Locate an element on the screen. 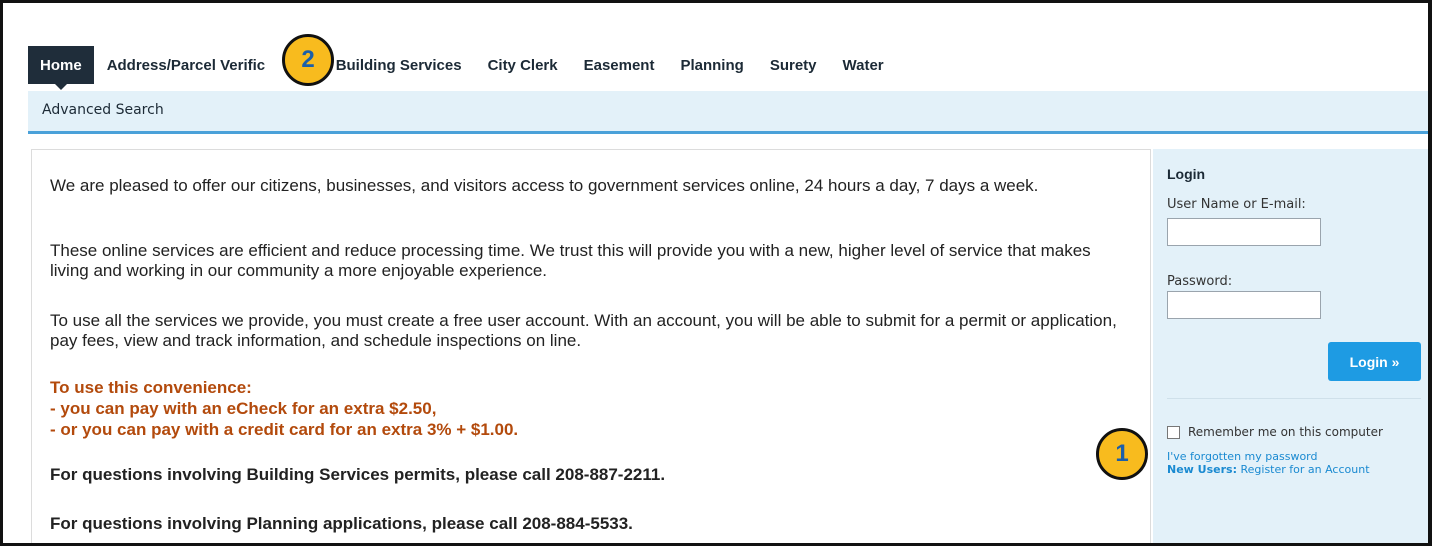 Image resolution: width=1432 pixels, height=546 pixels. login-button: Login » is located at coordinates (1374, 361).